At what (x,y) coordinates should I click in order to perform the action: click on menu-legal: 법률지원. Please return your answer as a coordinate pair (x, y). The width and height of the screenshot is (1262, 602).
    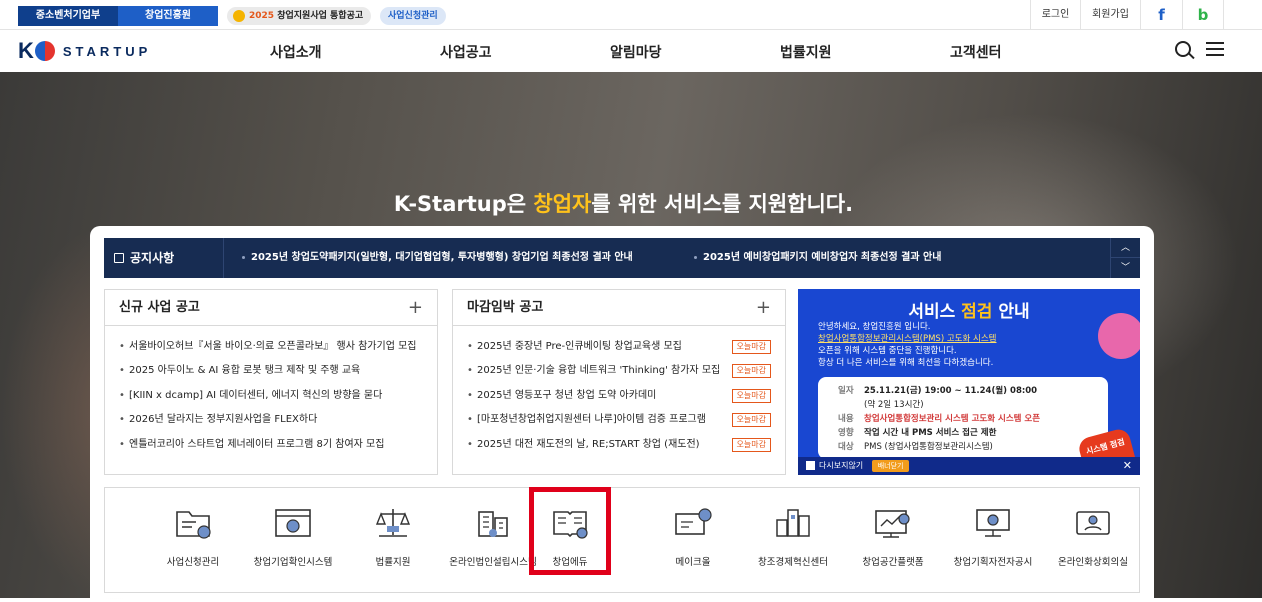
    Looking at the image, I should click on (806, 52).